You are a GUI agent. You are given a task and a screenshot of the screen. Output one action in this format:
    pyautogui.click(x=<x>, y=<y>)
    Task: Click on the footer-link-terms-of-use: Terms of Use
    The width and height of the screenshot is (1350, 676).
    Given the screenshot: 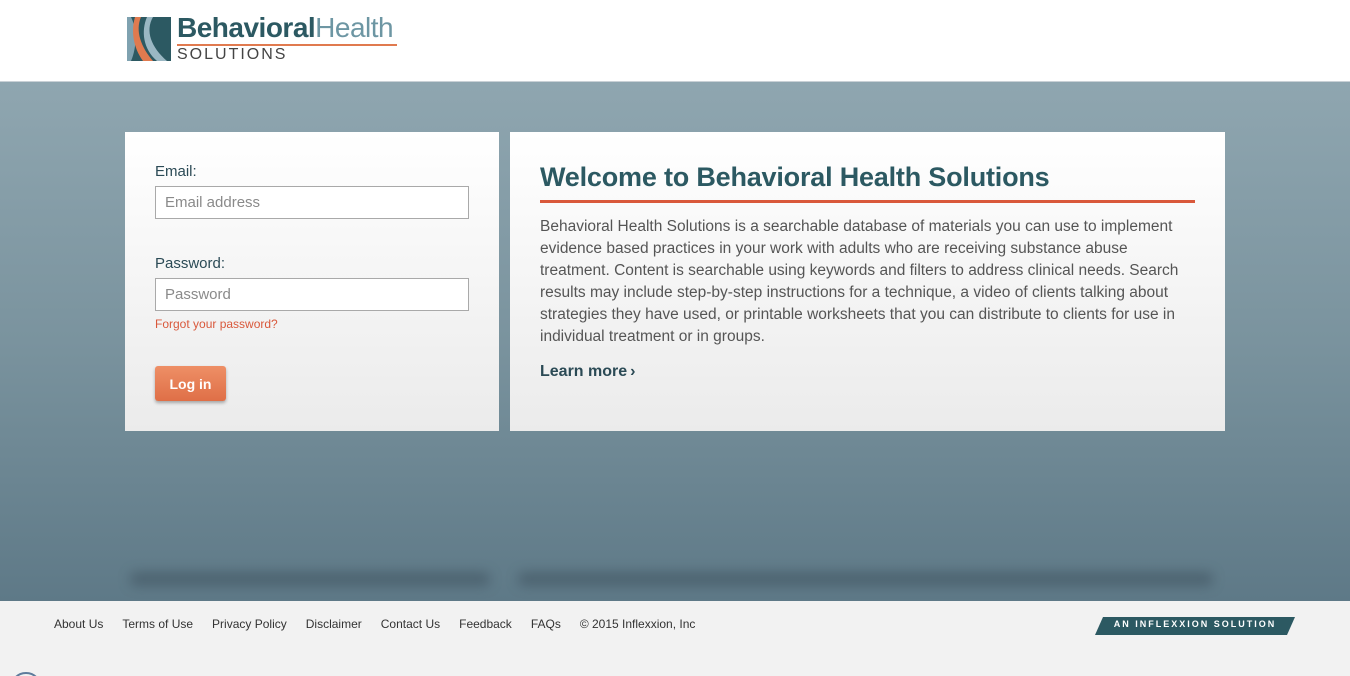 What is the action you would take?
    pyautogui.click(x=157, y=624)
    